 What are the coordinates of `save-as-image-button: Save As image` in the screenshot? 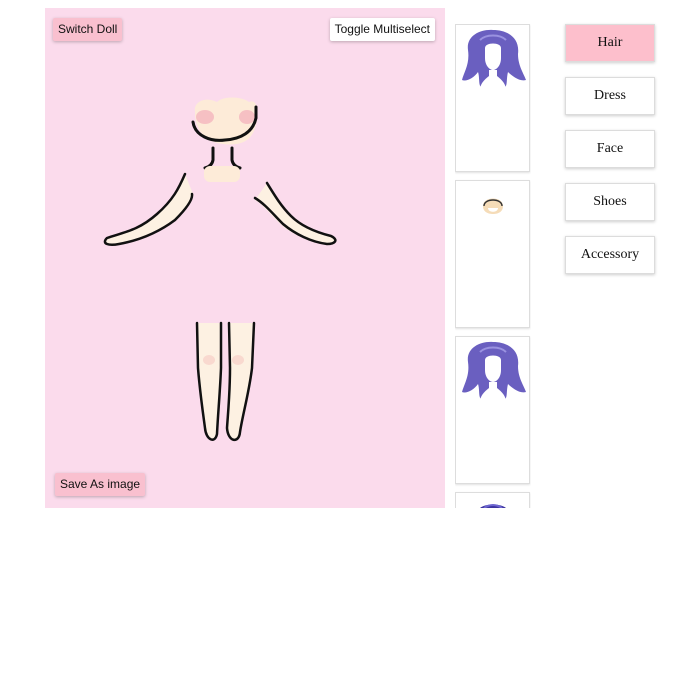 It's located at (100, 484).